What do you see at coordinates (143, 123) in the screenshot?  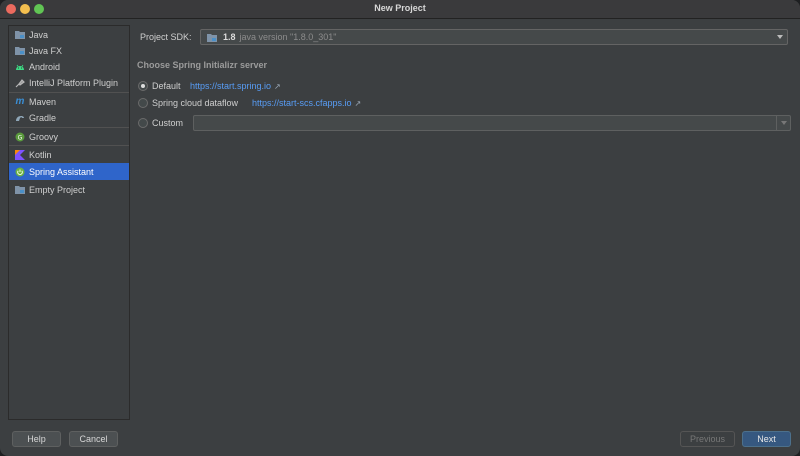 I see `custom-server-radio` at bounding box center [143, 123].